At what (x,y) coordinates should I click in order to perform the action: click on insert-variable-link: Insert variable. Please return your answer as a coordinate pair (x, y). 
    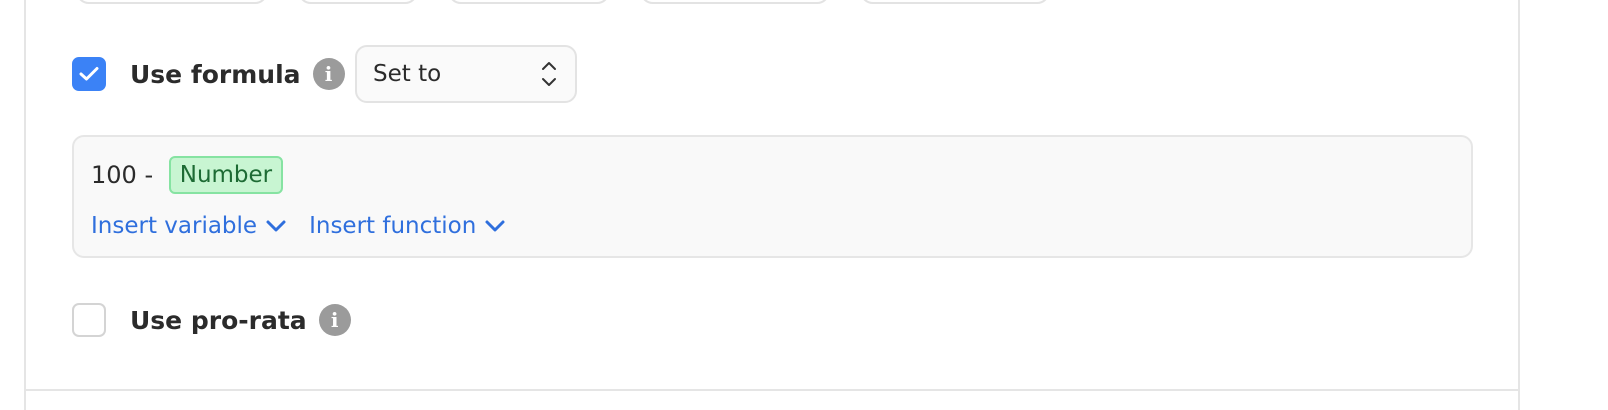
    Looking at the image, I should click on (189, 226).